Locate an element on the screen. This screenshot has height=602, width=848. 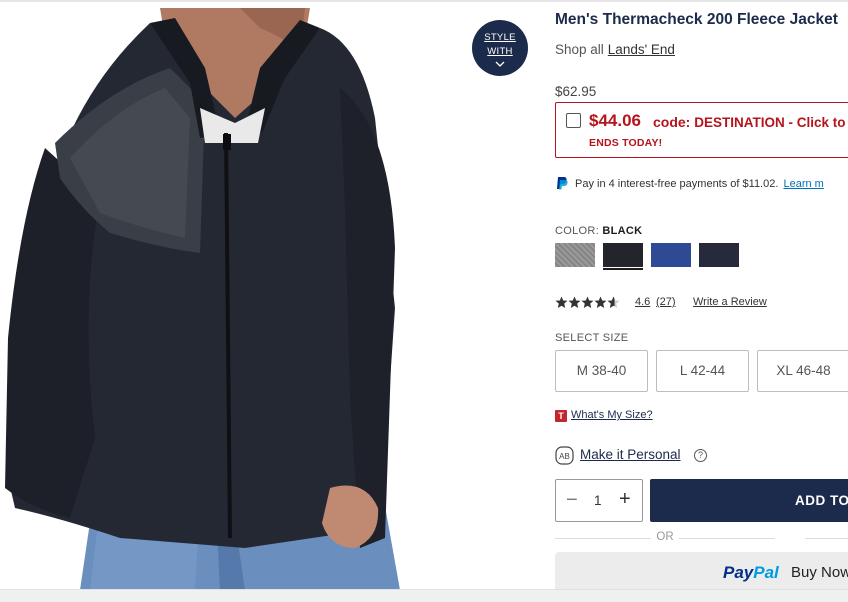
paypal-buy-now-button: PayPal Buy Now is located at coordinates (701, 573).